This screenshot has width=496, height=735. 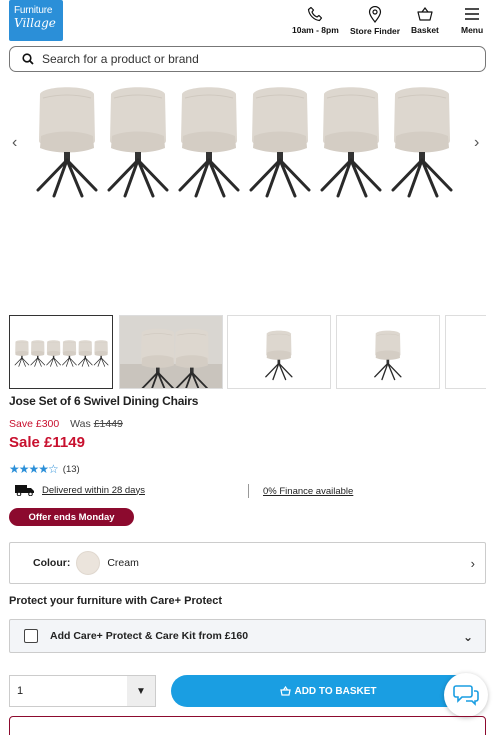 What do you see at coordinates (315, 30) in the screenshot?
I see `hours-label: 10am - 8pm` at bounding box center [315, 30].